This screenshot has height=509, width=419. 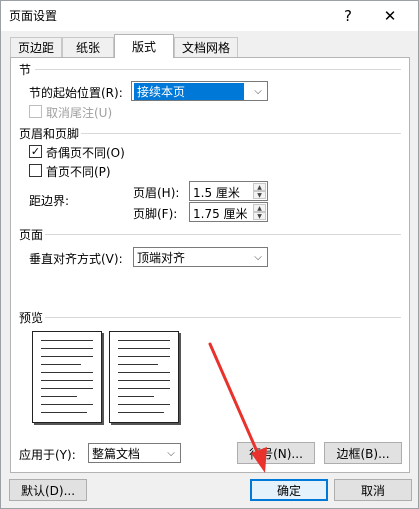 I want to click on ok-button: 确定, so click(x=289, y=490).